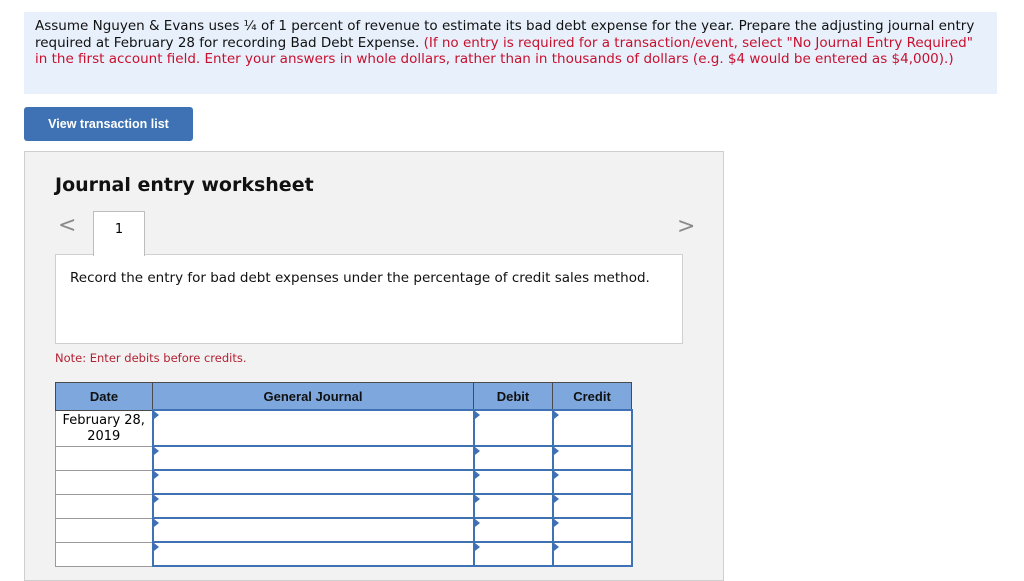 Image resolution: width=1024 pixels, height=581 pixels. What do you see at coordinates (513, 396) in the screenshot?
I see `column-header-debit: Debit` at bounding box center [513, 396].